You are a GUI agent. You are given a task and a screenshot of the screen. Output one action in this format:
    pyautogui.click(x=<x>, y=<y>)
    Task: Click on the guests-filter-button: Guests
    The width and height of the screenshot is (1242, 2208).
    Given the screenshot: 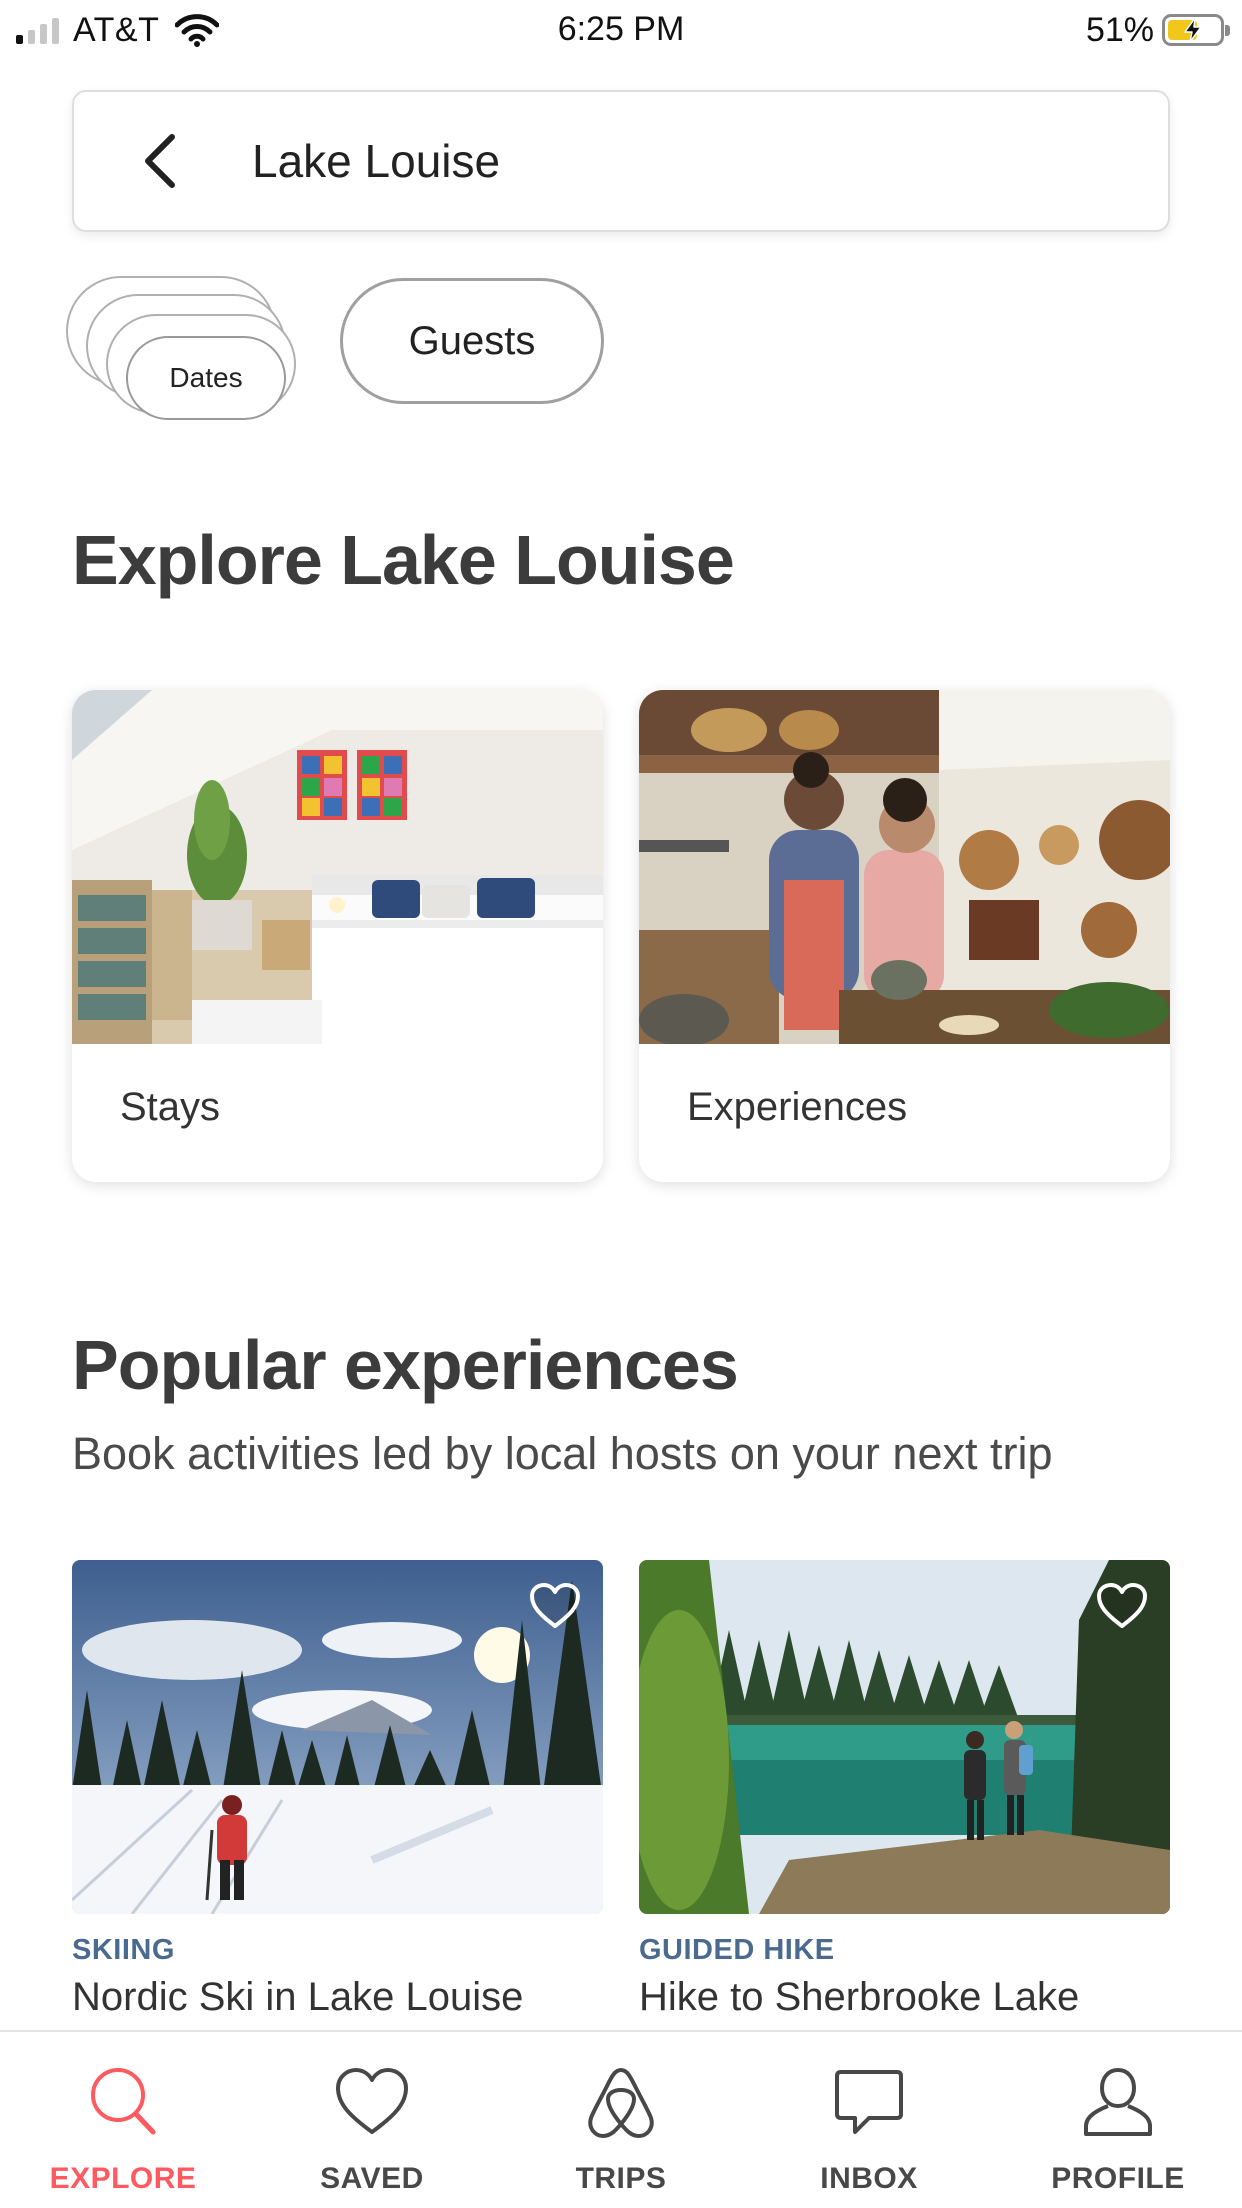 What is the action you would take?
    pyautogui.click(x=472, y=341)
    